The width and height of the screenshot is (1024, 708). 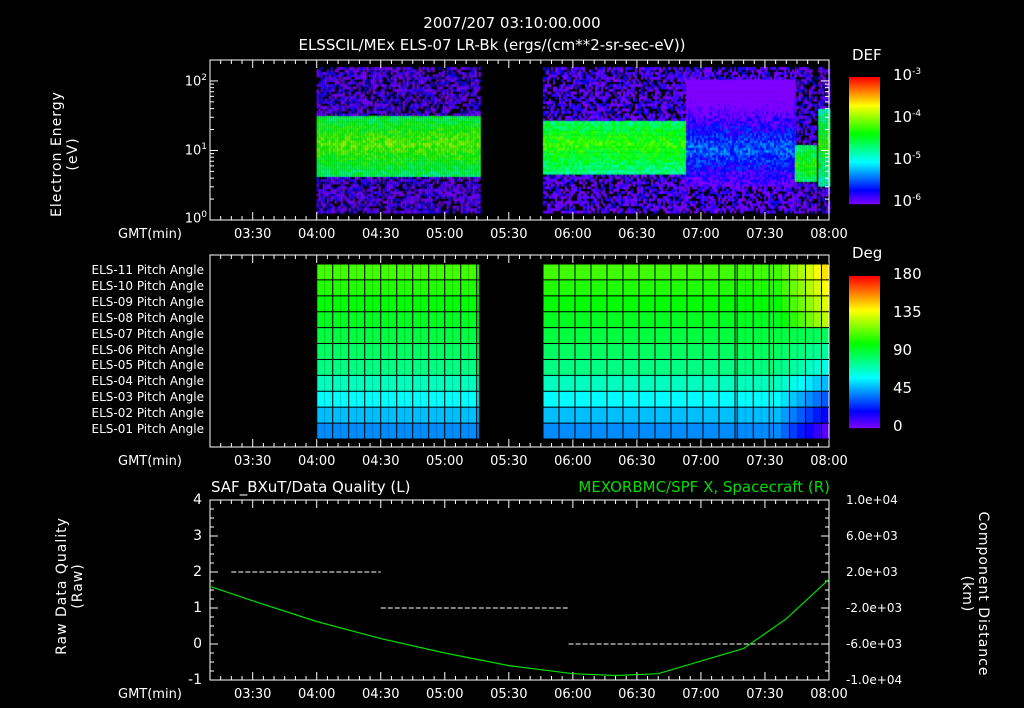 What do you see at coordinates (197, 536) in the screenshot?
I see `left-ytick: 3` at bounding box center [197, 536].